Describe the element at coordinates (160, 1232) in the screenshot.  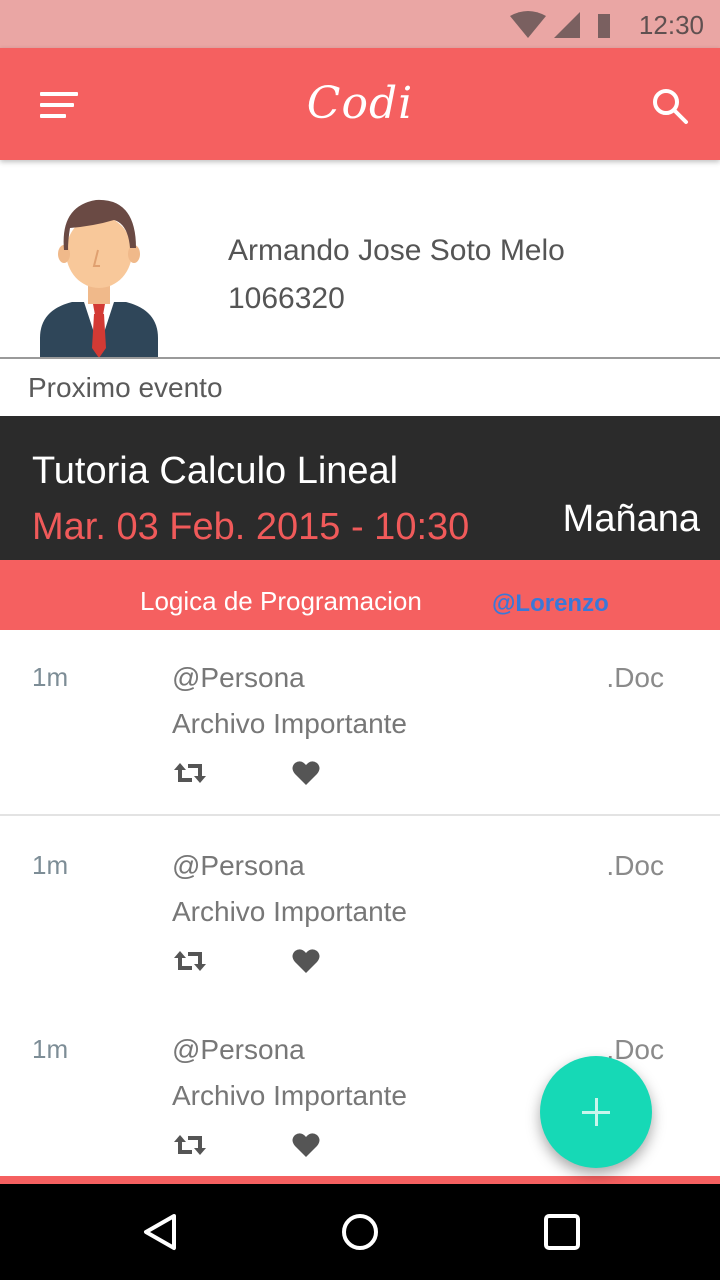
I see `back-icon` at that location.